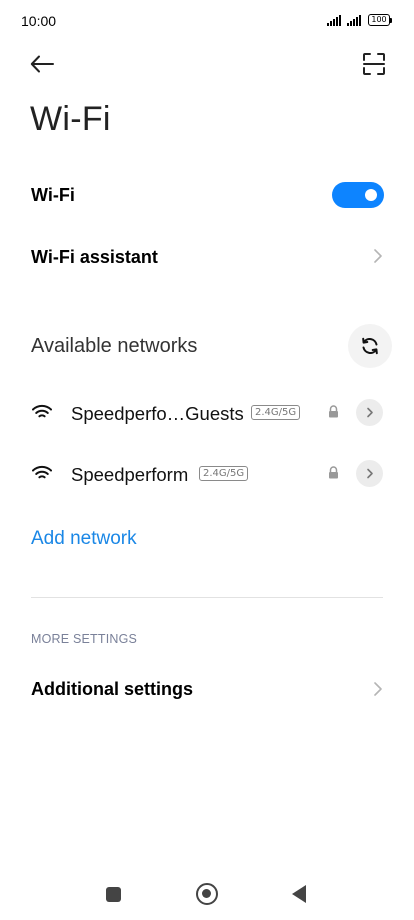 This screenshot has width=414, height=920. I want to click on system-nav-bar, so click(207, 895).